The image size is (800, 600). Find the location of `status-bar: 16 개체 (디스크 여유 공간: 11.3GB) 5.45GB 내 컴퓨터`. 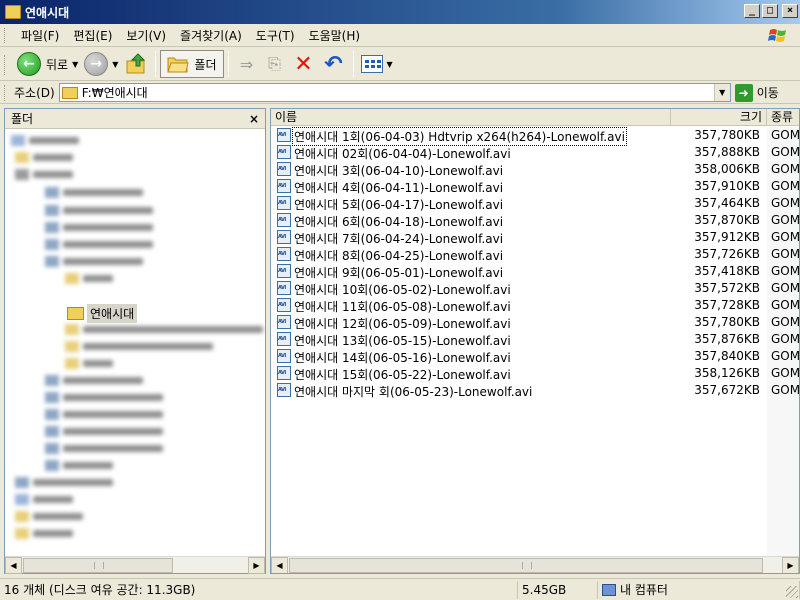

status-bar: 16 개체 (디스크 여유 공간: 11.3GB) 5.45GB 내 컴퓨터 is located at coordinates (400, 589).